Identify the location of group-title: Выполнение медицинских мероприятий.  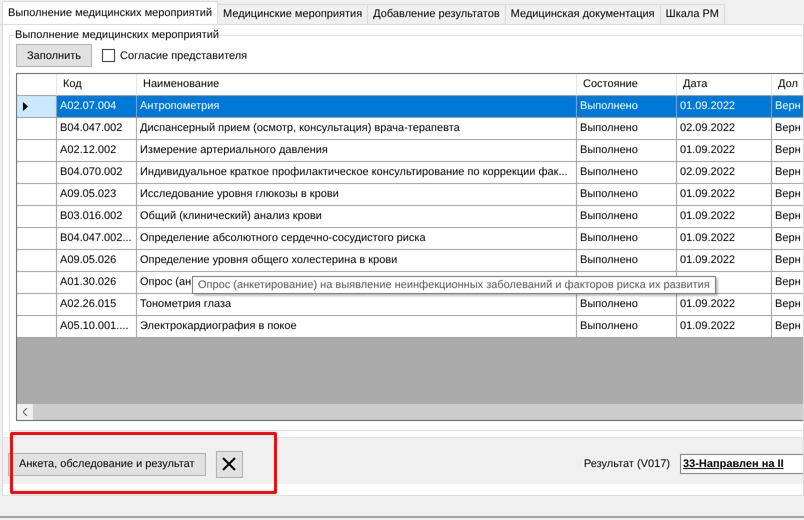
(117, 35).